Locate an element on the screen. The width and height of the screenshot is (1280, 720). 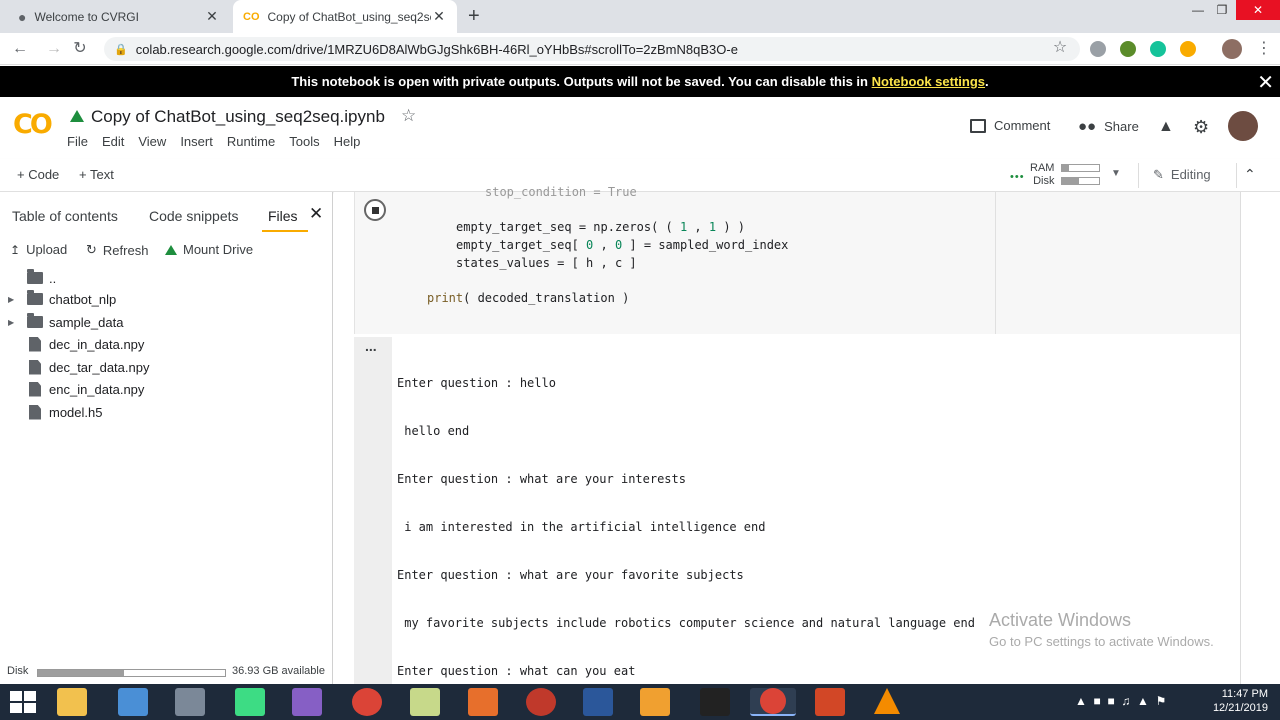
browser-tab-cvrgi: ● Welcome to CVRGI ✕ is located at coordinates (119, 16).